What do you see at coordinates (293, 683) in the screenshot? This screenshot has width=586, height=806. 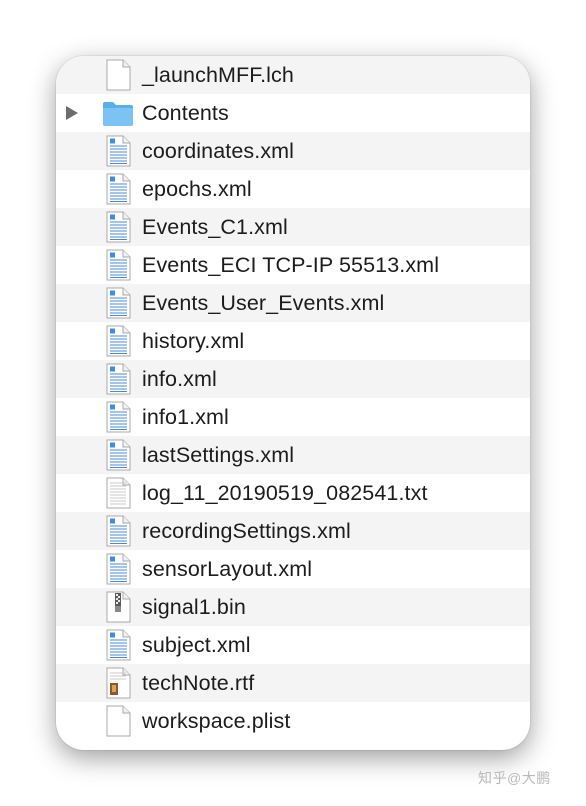 I see `file-row: techNote.rtf` at bounding box center [293, 683].